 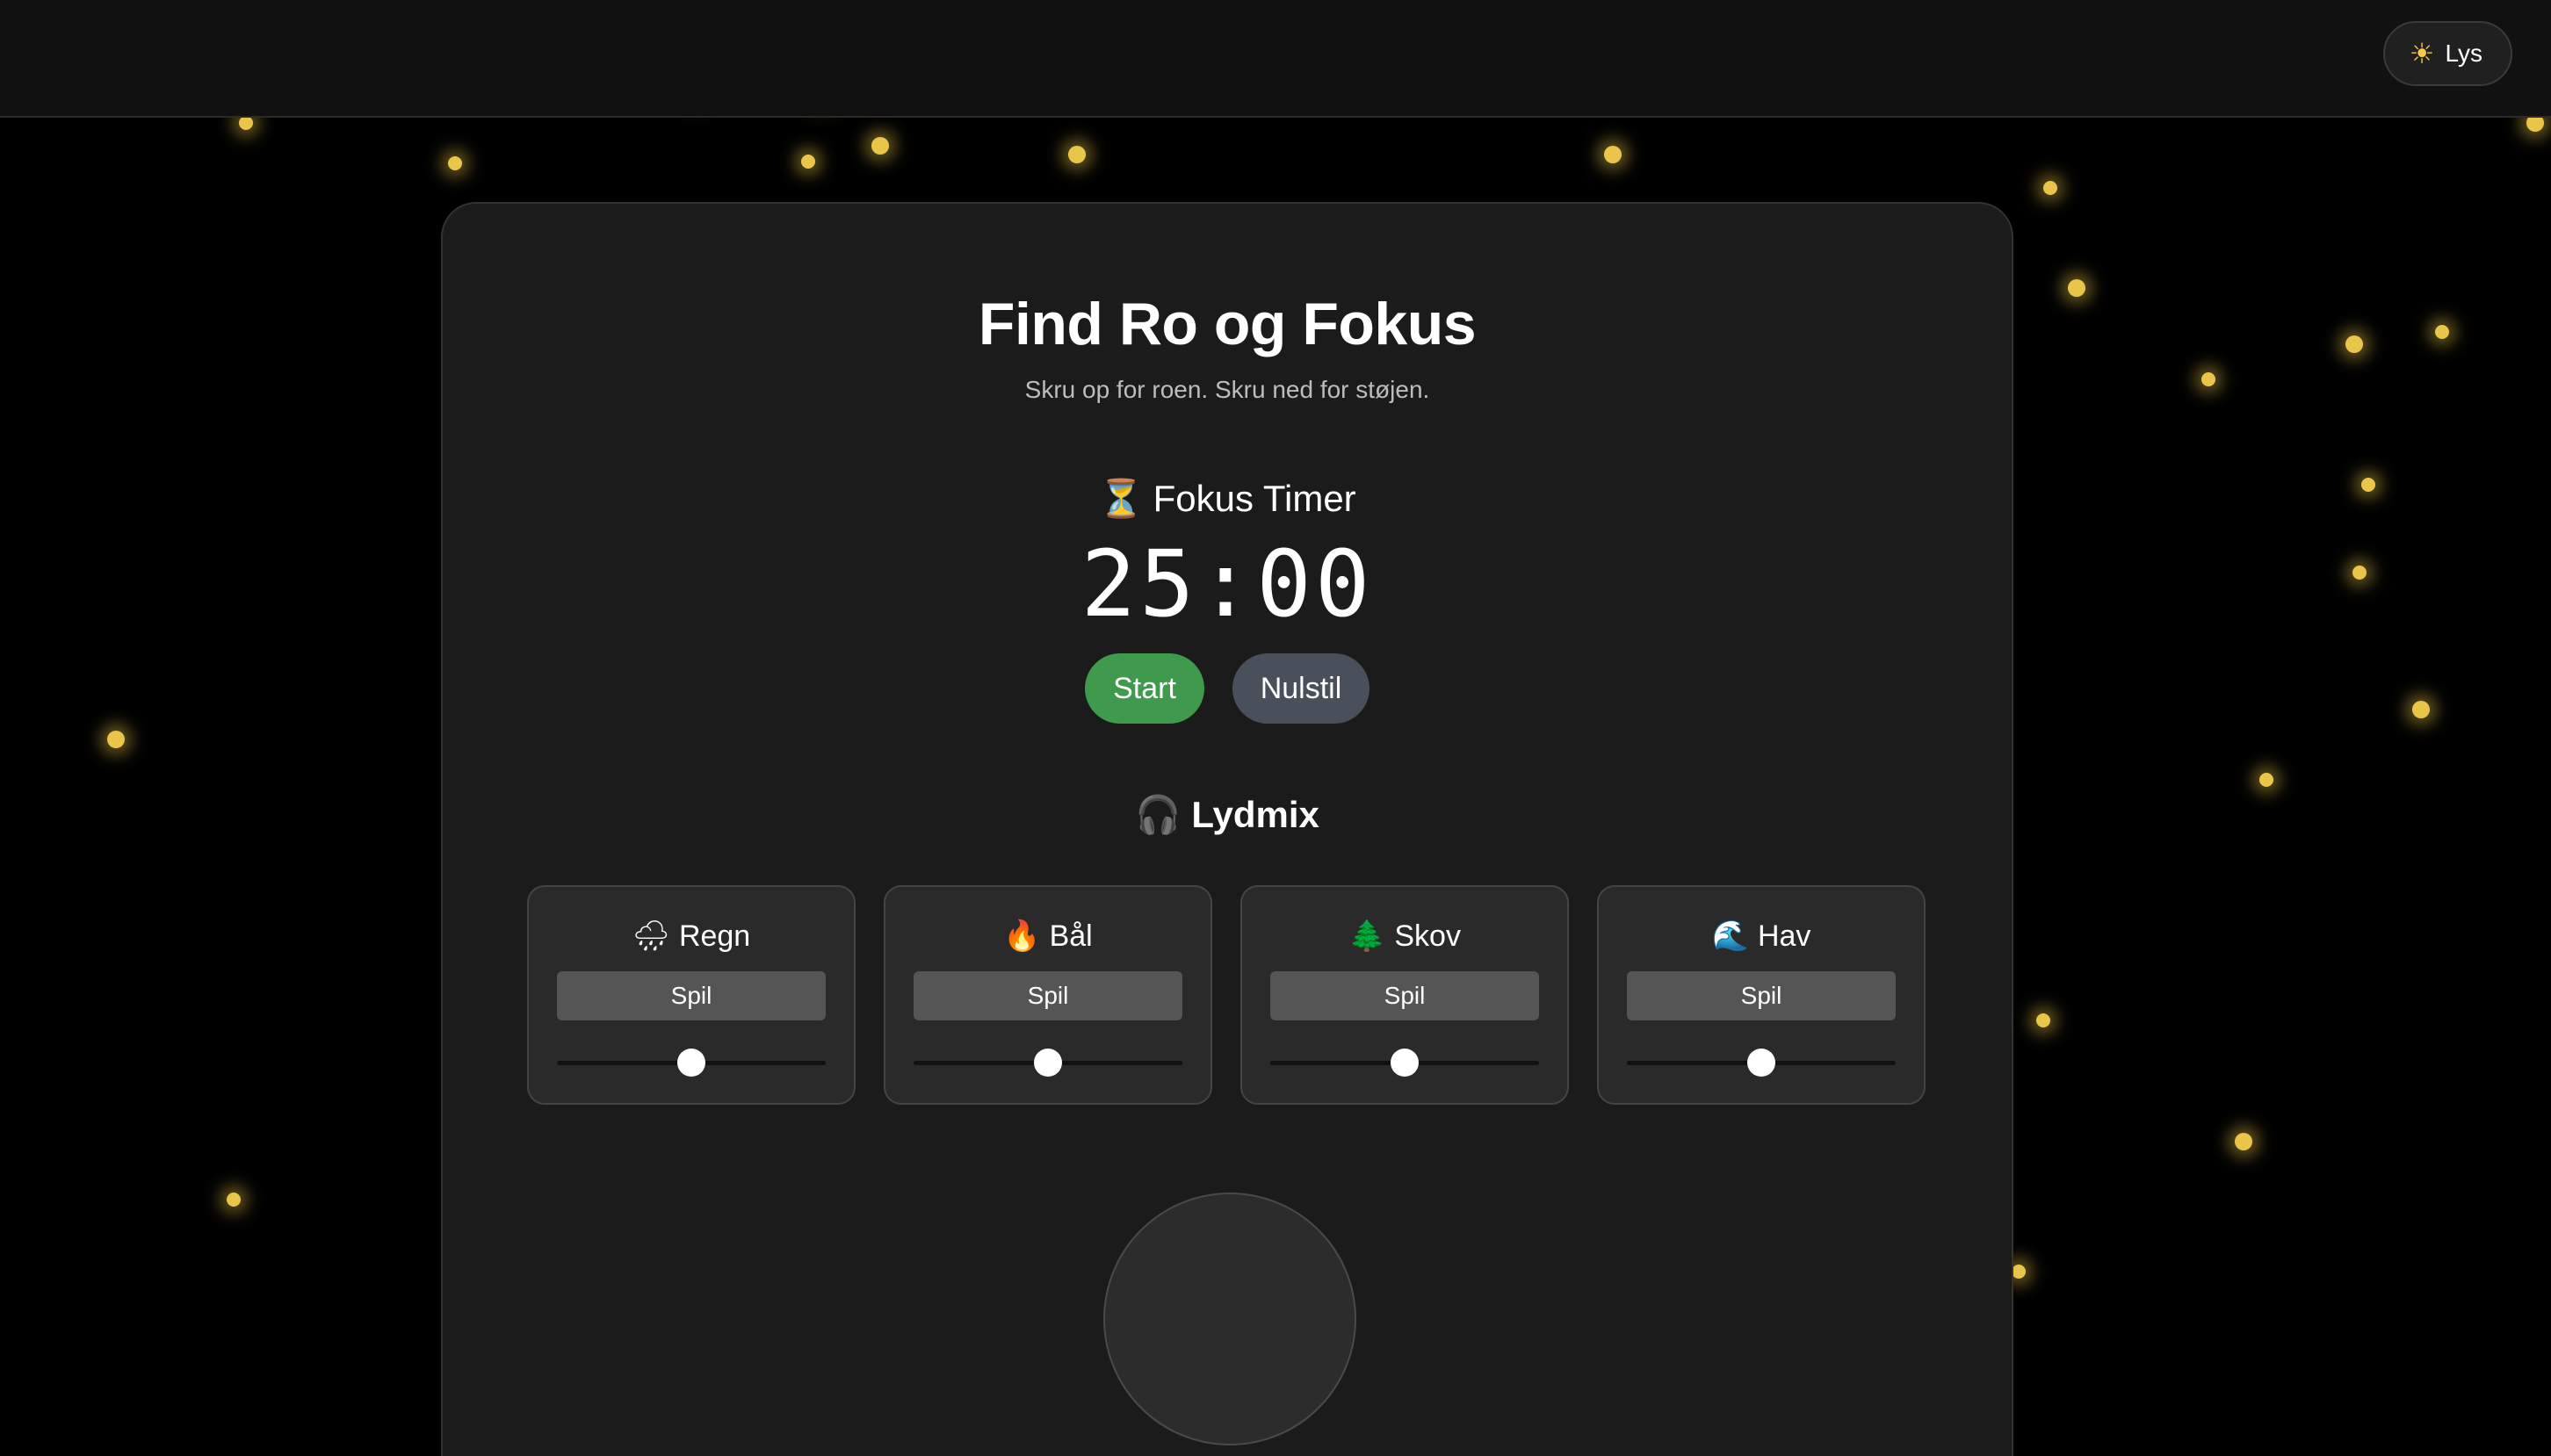 What do you see at coordinates (1227, 584) in the screenshot?
I see `timer-display: 25:00` at bounding box center [1227, 584].